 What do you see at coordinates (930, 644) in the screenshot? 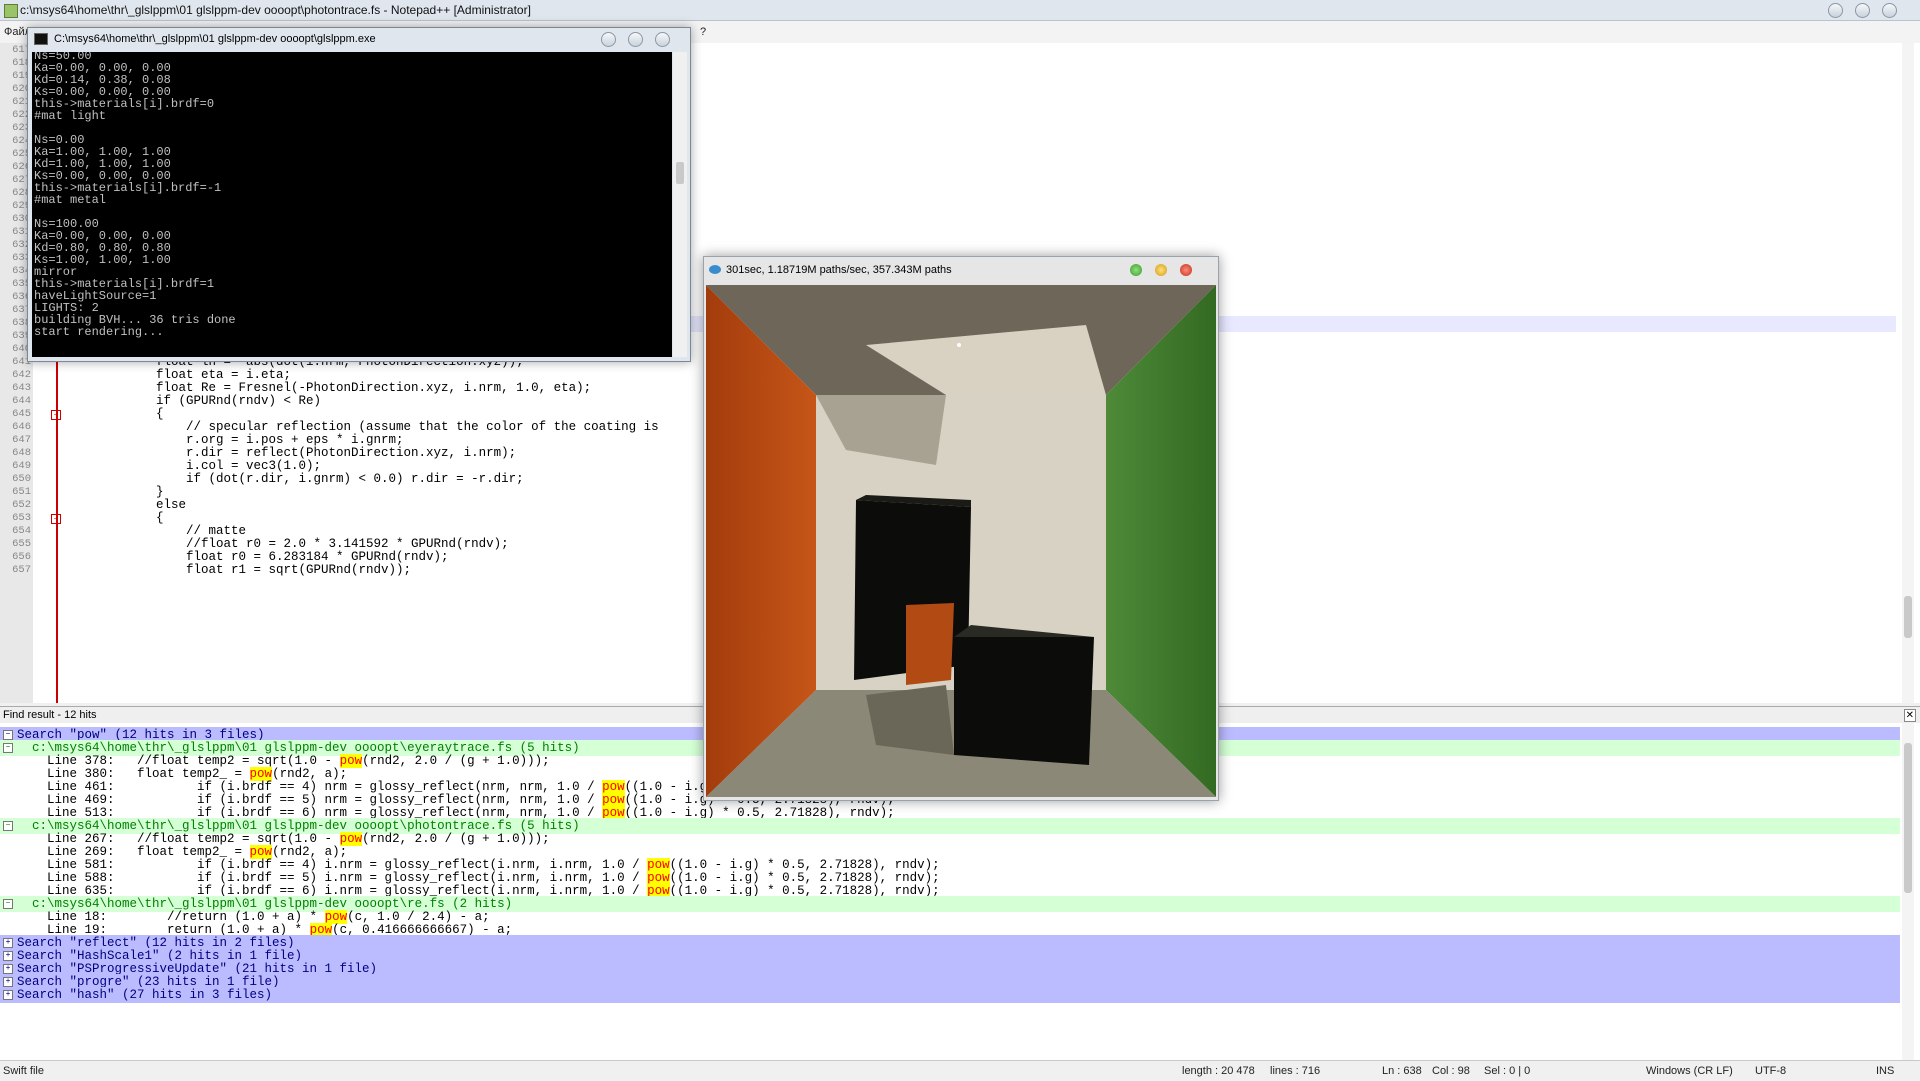
I see `back-wall-orange-reflection` at bounding box center [930, 644].